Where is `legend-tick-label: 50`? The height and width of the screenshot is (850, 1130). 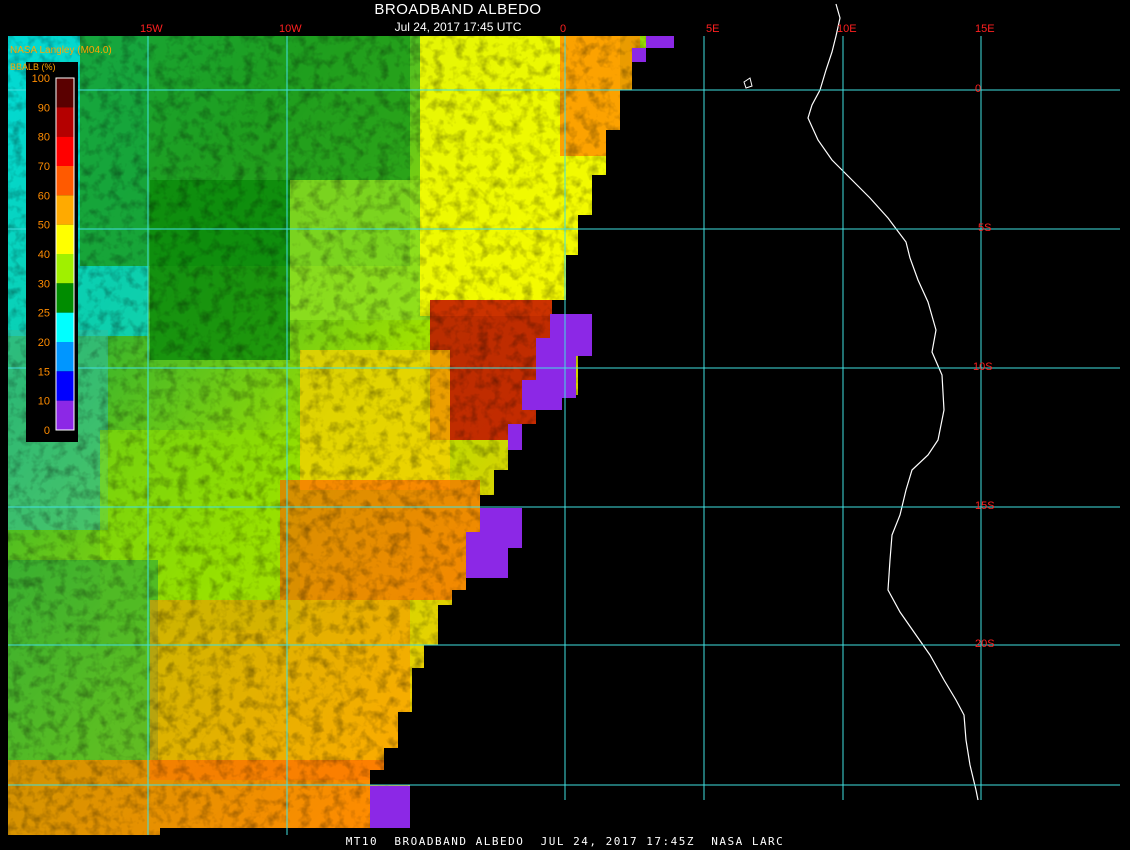
legend-tick-label: 50 is located at coordinates (44, 226).